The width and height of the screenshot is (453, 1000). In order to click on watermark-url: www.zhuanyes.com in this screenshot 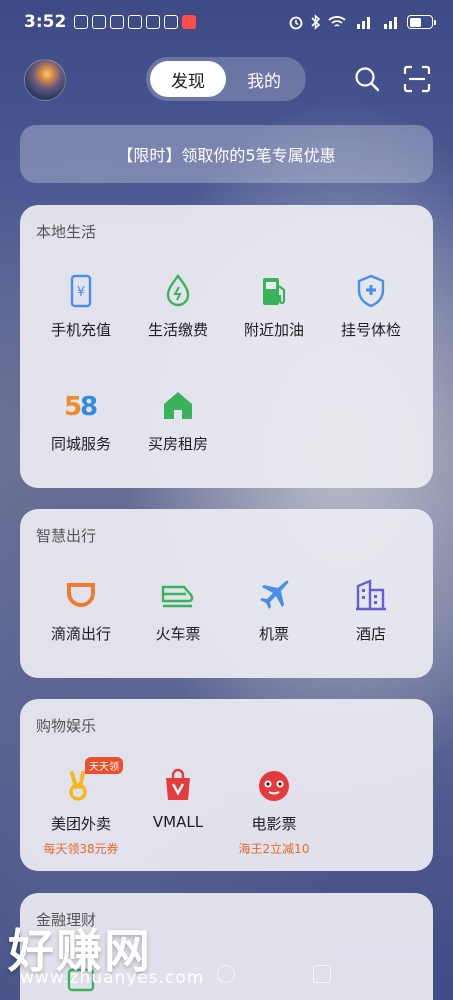, I will do `click(112, 978)`.